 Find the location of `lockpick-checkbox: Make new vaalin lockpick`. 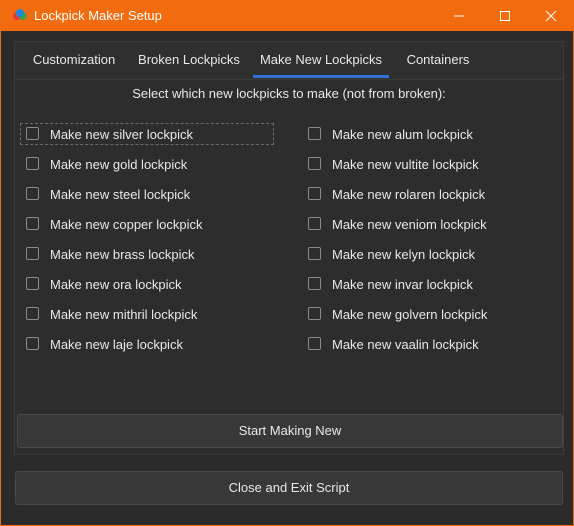

lockpick-checkbox: Make new vaalin lockpick is located at coordinates (433, 344).